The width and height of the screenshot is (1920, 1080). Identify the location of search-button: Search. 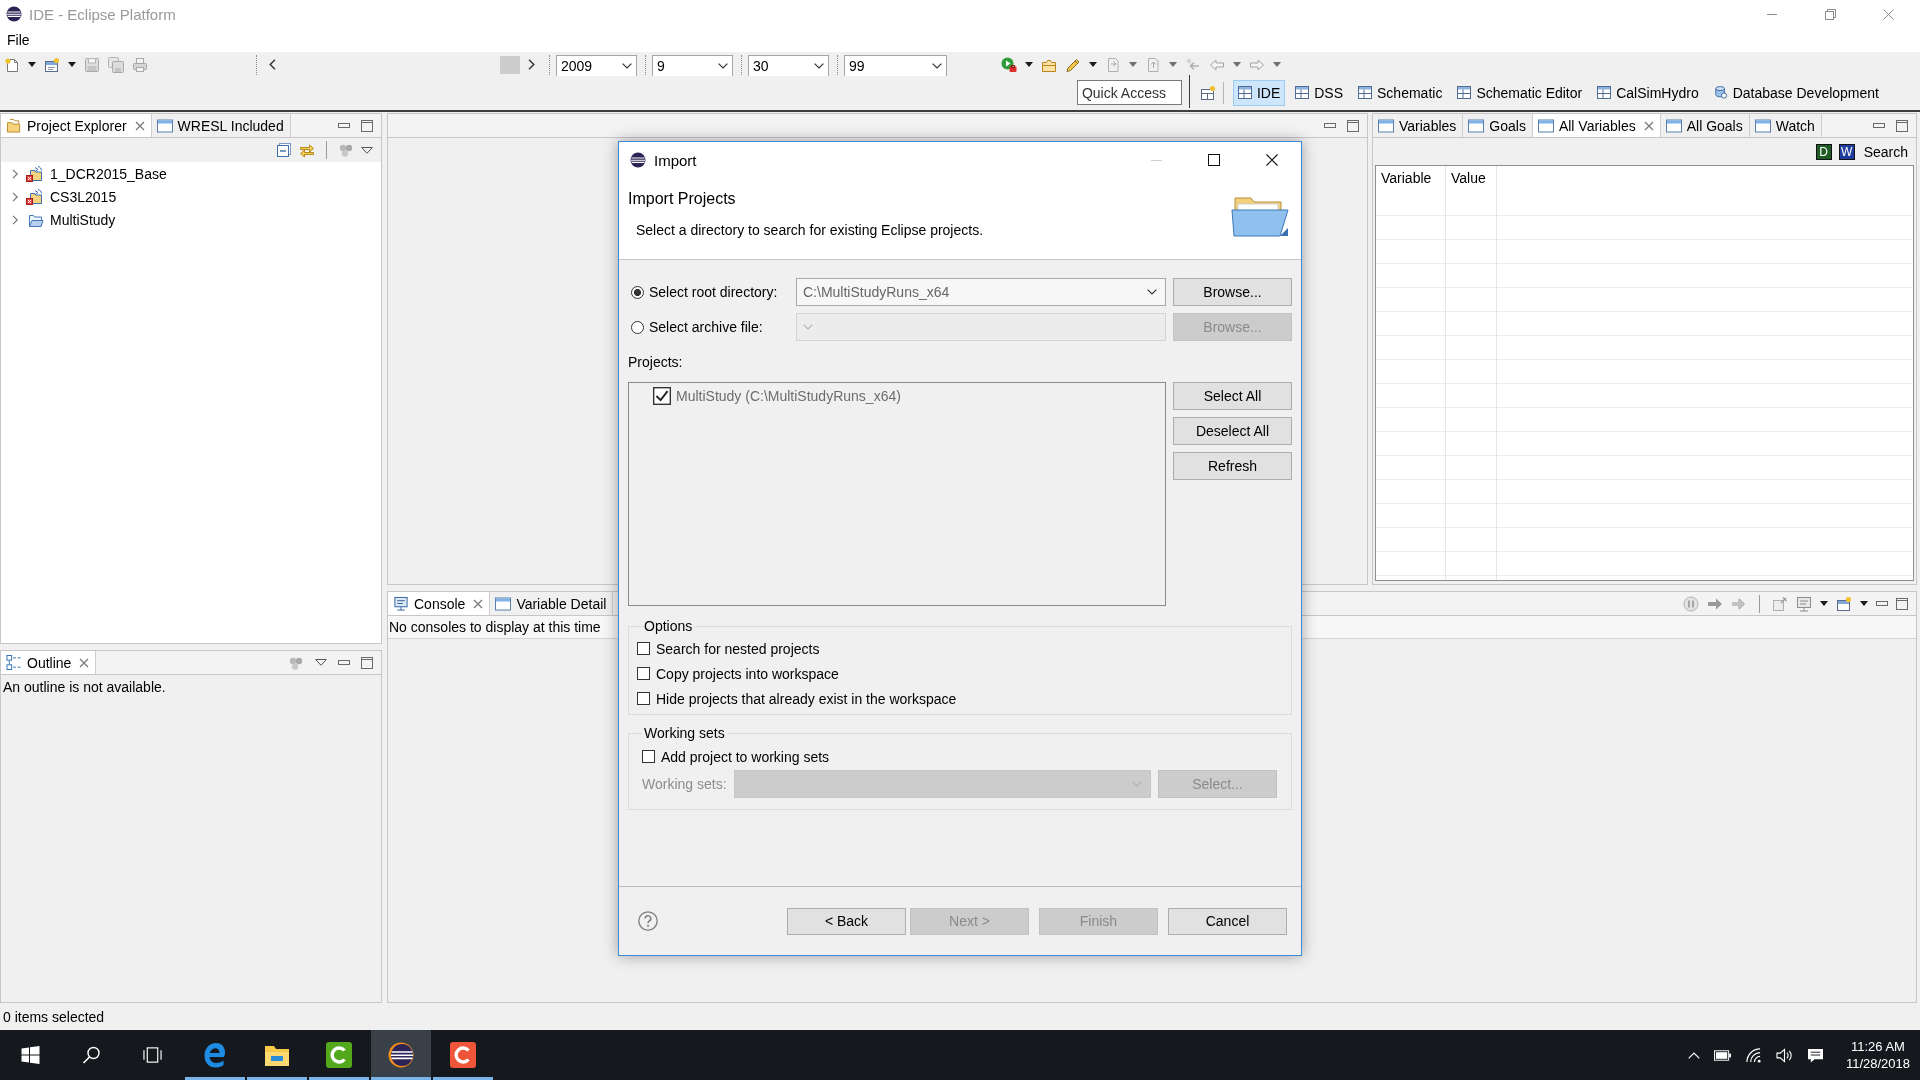
(1885, 151).